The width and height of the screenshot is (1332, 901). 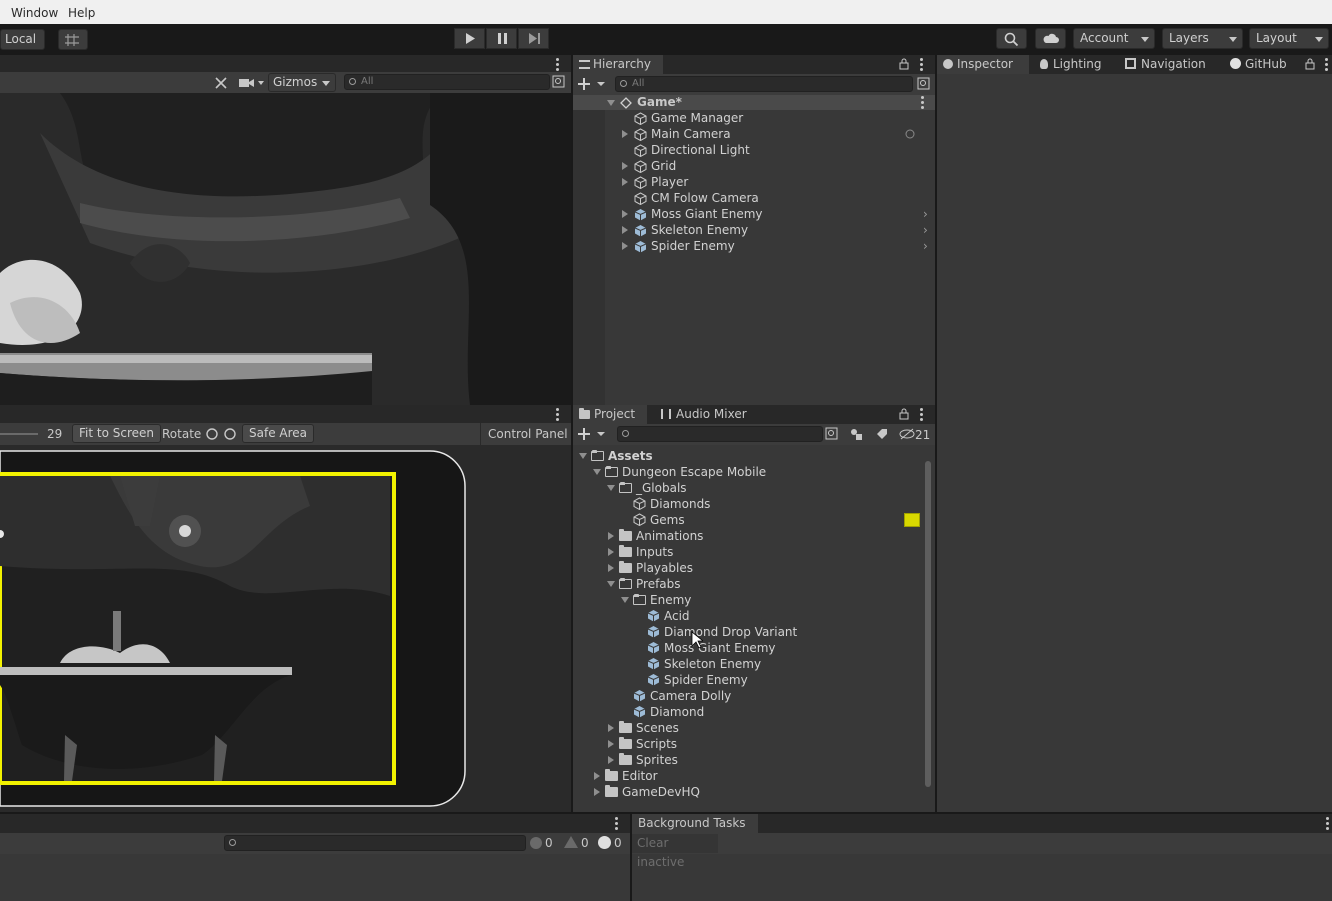 I want to click on label-icon, so click(x=882, y=434).